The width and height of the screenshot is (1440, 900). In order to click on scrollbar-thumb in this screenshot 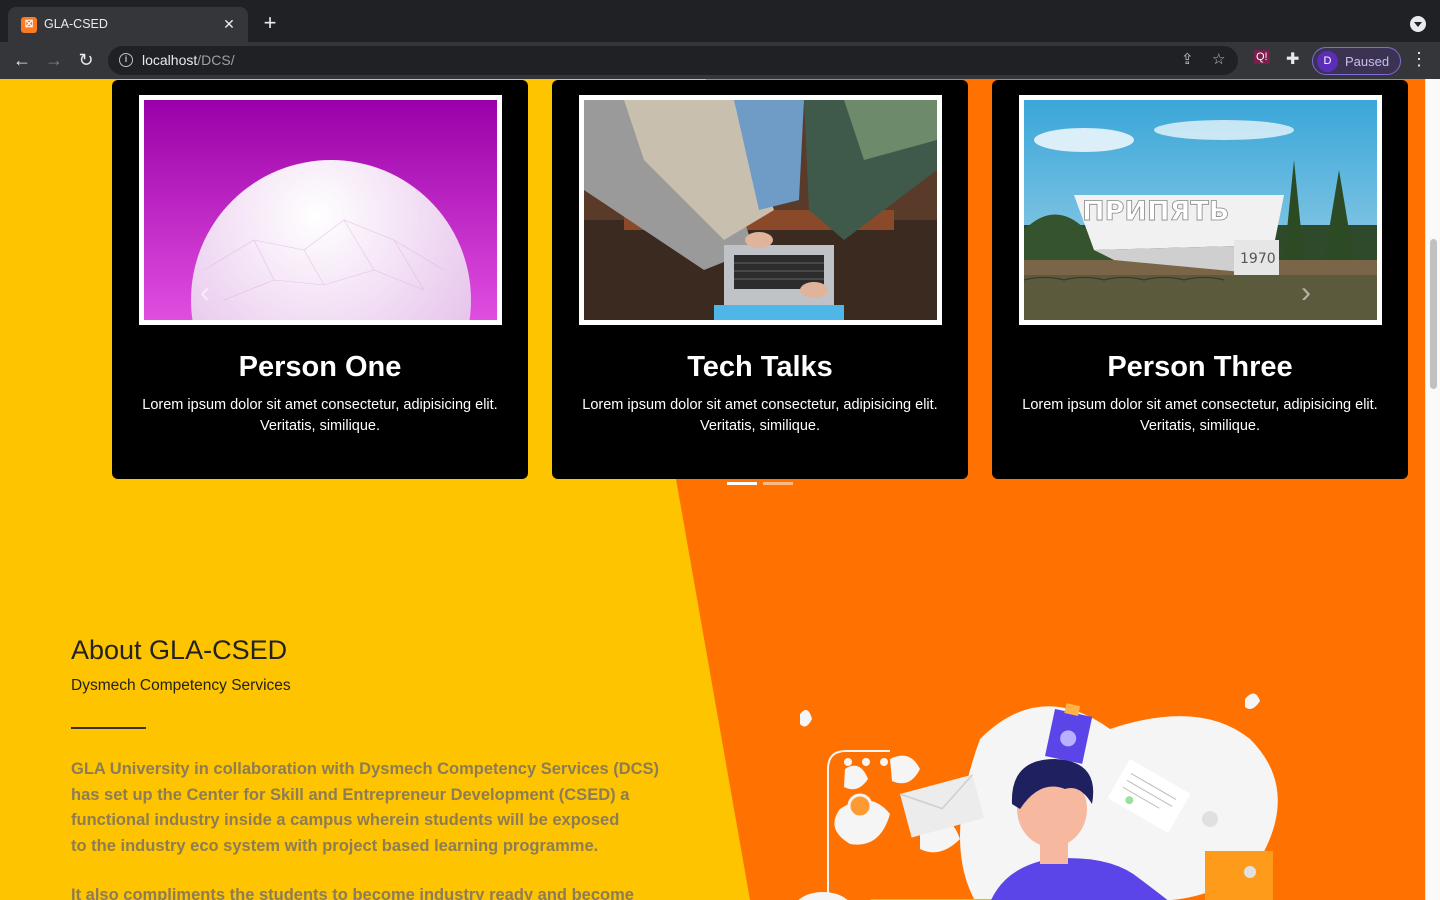, I will do `click(1433, 314)`.